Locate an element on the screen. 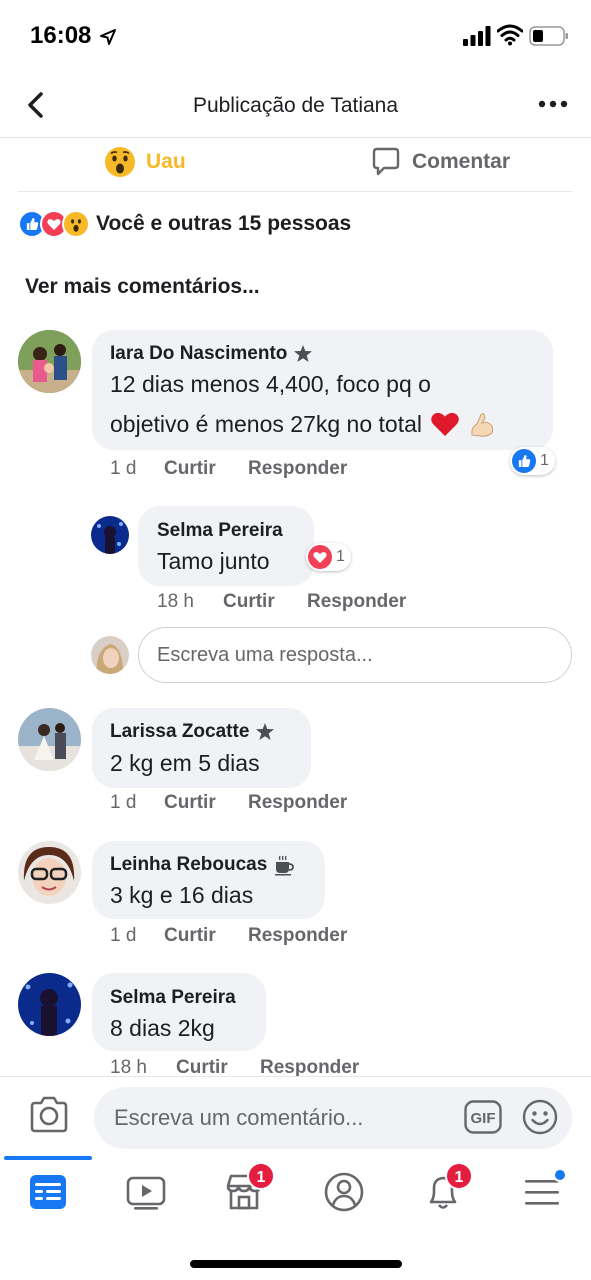 Image resolution: width=591 pixels, height=1280 pixels. reaction-uau-button: Uau is located at coordinates (145, 162).